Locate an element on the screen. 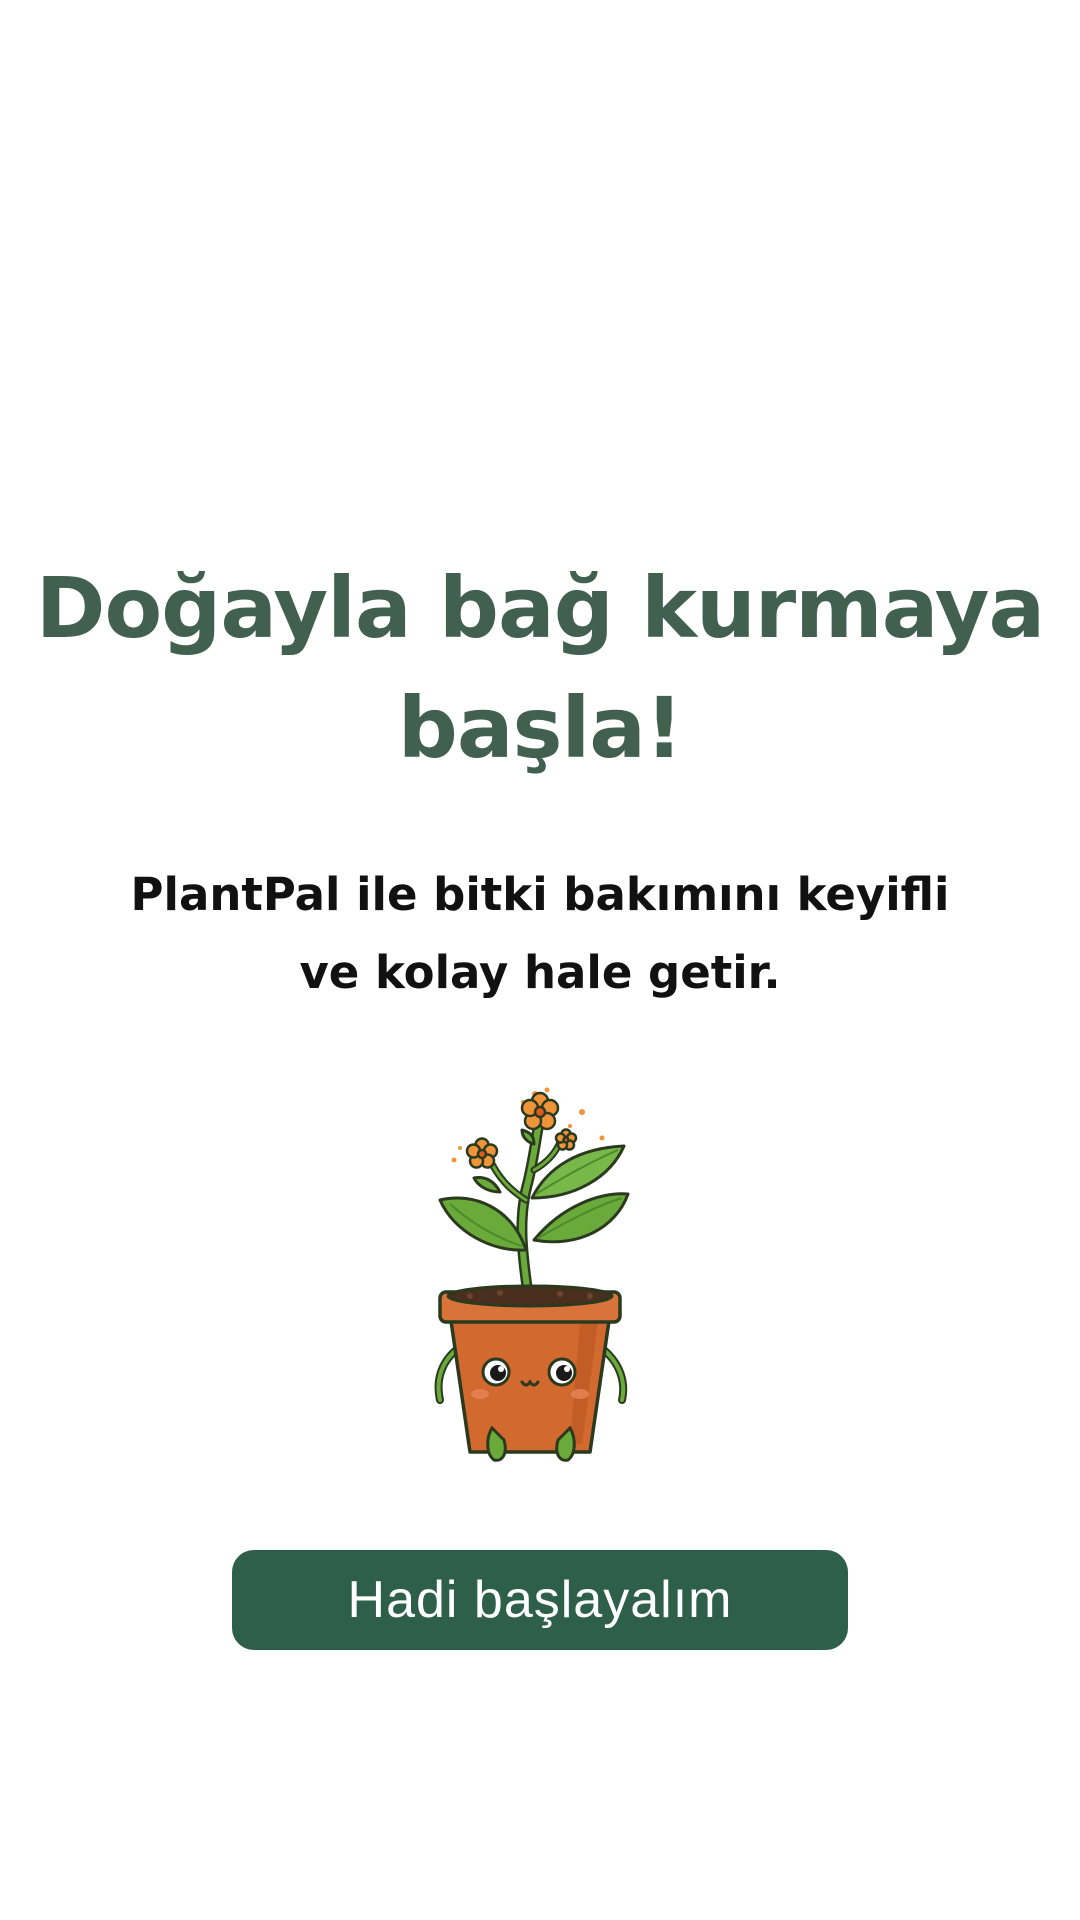  get-started-button: Hadi başlayalım is located at coordinates (540, 1600).